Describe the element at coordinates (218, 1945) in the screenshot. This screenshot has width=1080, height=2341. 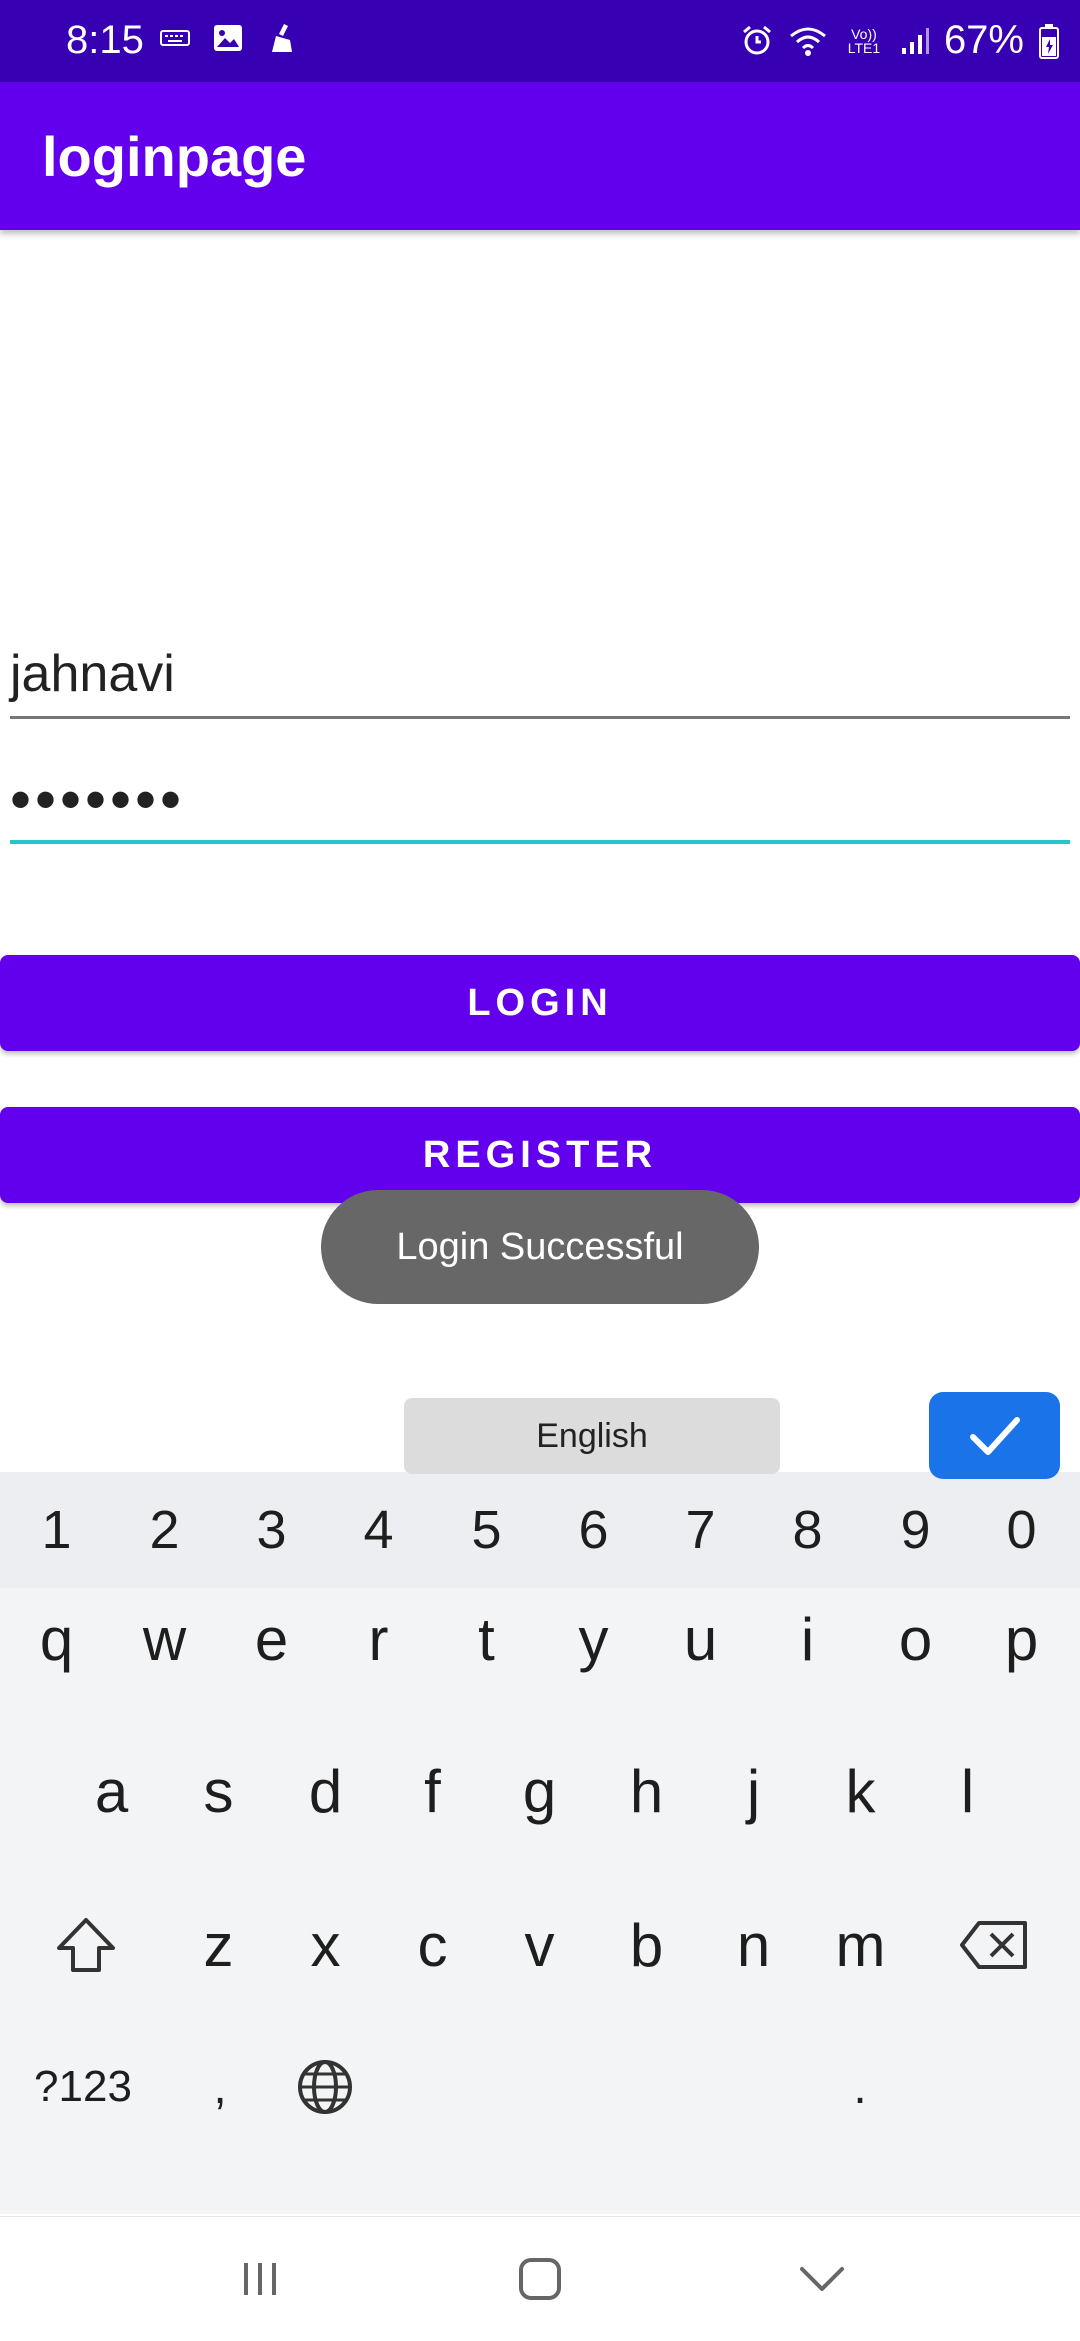
I see `key-z: z` at that location.